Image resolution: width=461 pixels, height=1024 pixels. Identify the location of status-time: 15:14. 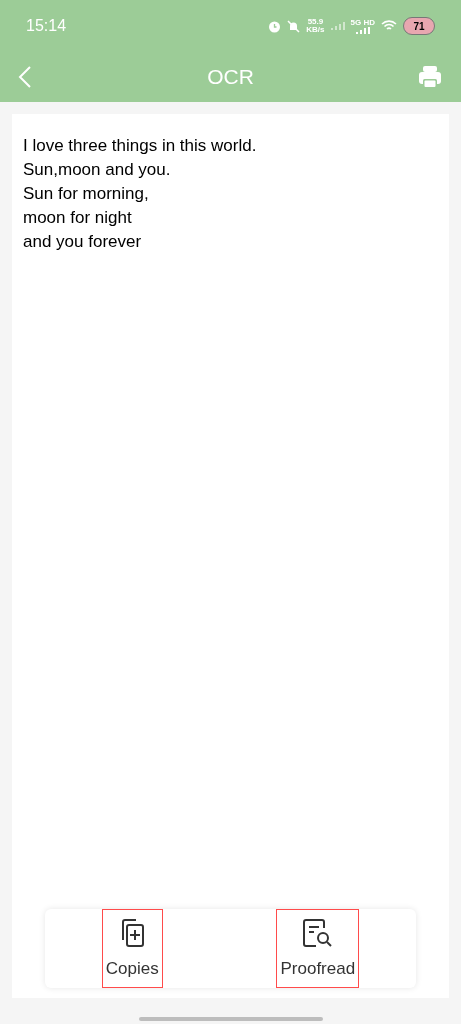
(46, 26).